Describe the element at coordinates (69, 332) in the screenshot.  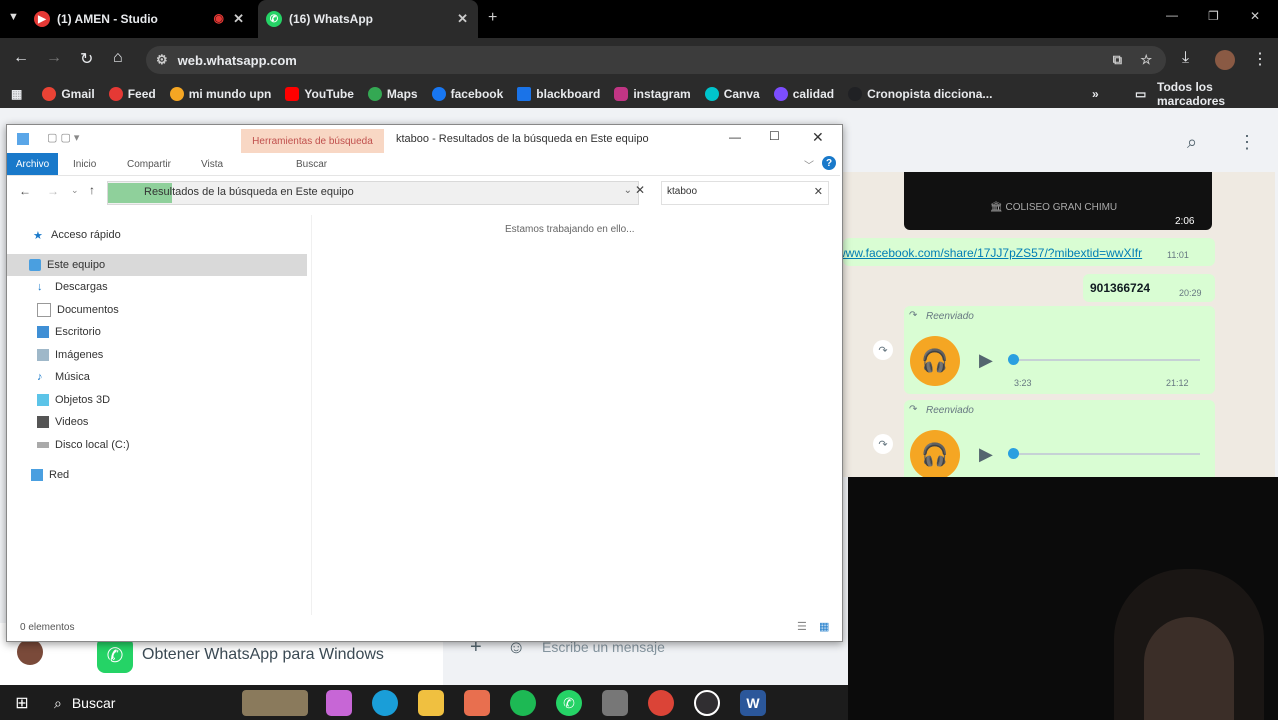
I see `nav-desktop: Escritorio` at that location.